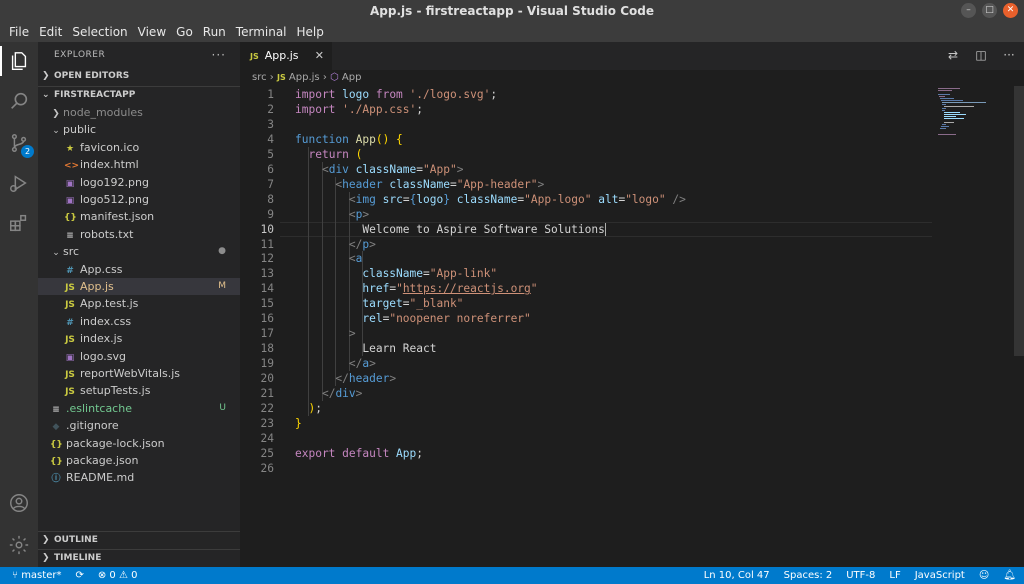 This screenshot has width=1024, height=584. Describe the element at coordinates (392, 199) in the screenshot. I see `code-token: src` at that location.